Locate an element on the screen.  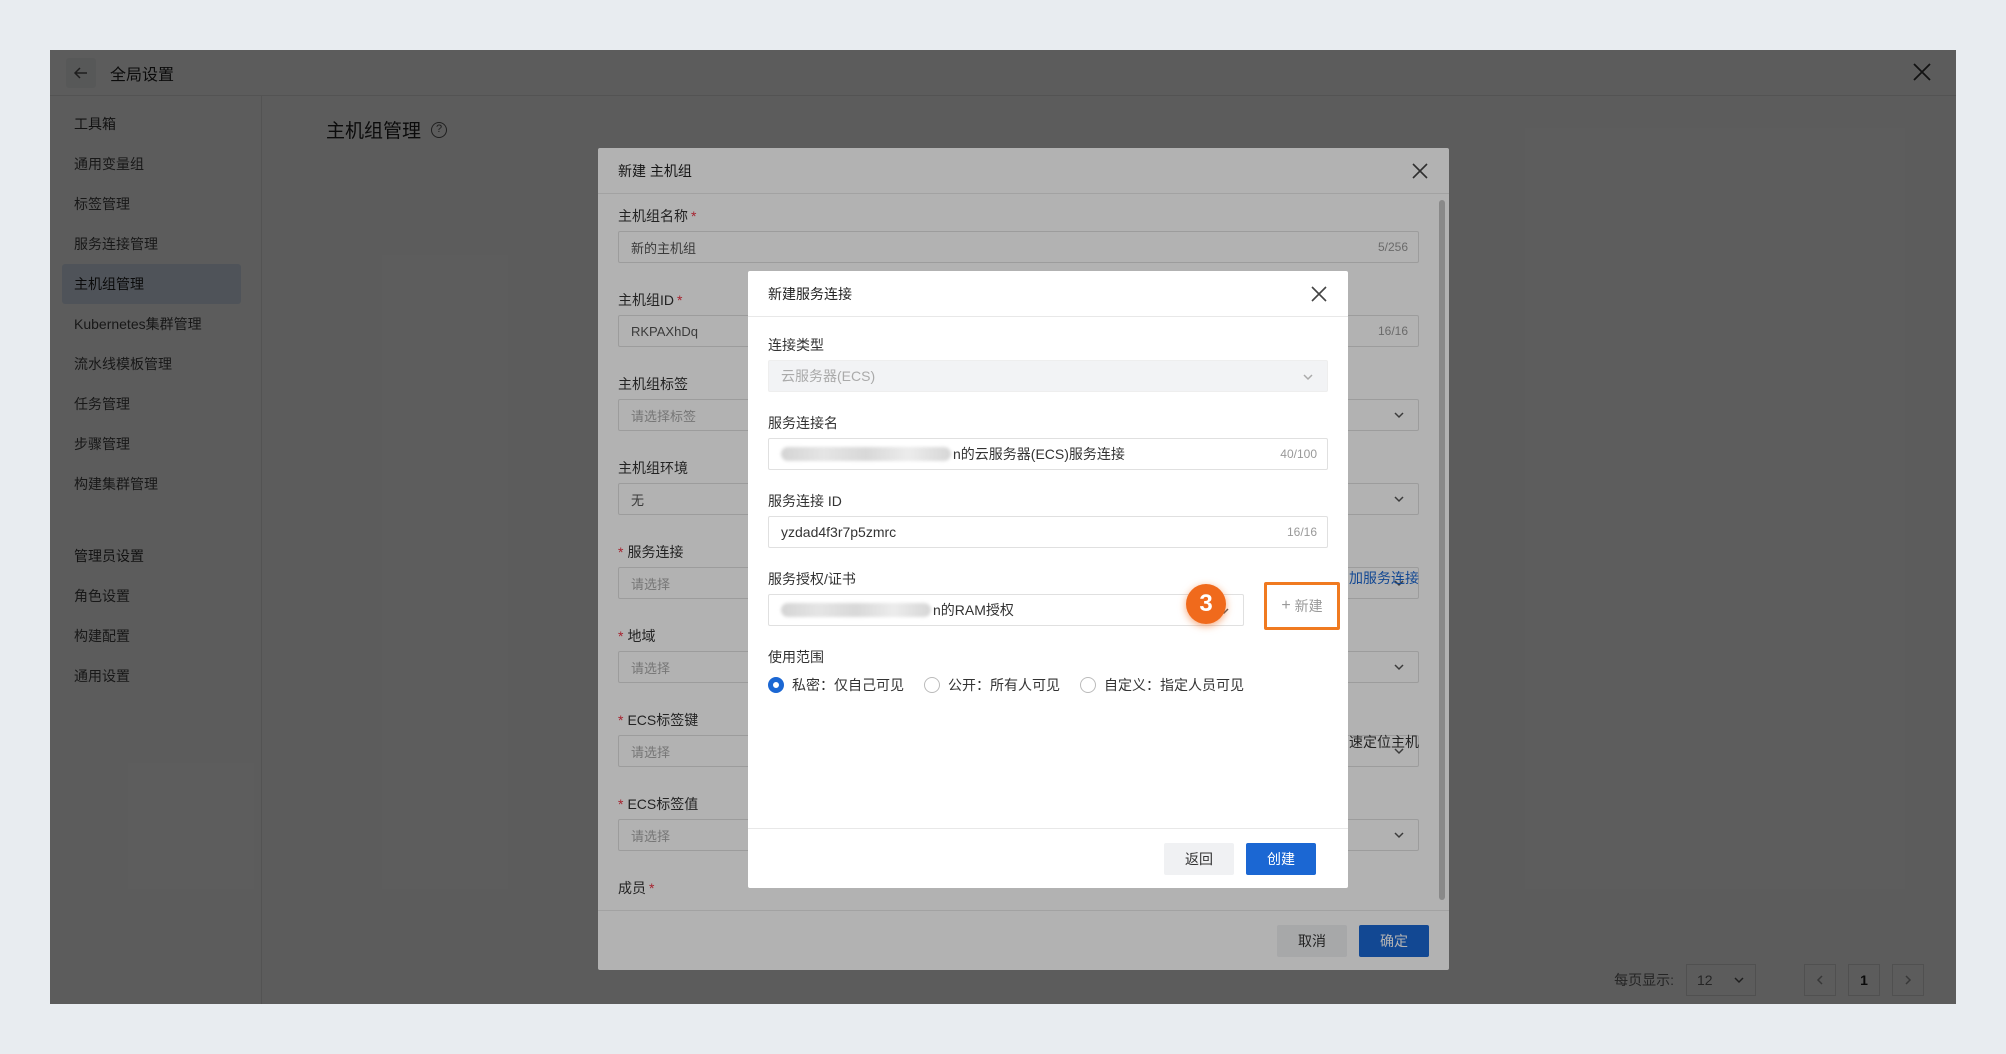
auth-value: 的RAM授权 is located at coordinates (977, 610).